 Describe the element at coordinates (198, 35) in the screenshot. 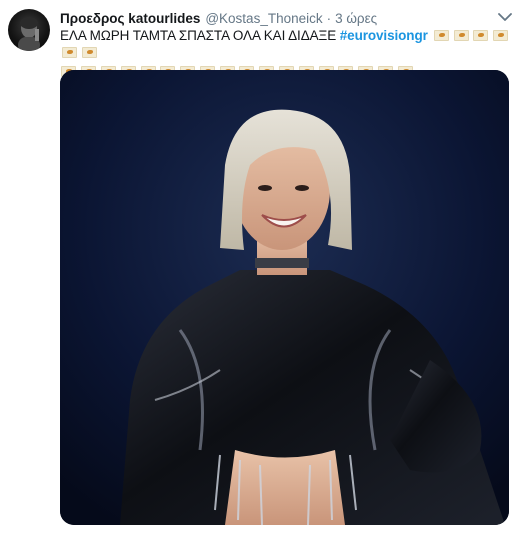

I see `tweet-body: ΕΛΑ ΜΩΡΗ ΤΑΜΤΑ ΣΠΑΣΤΑ ΟΛΑ ΚΑΙ ΔΙΔΑΞΕ` at that location.